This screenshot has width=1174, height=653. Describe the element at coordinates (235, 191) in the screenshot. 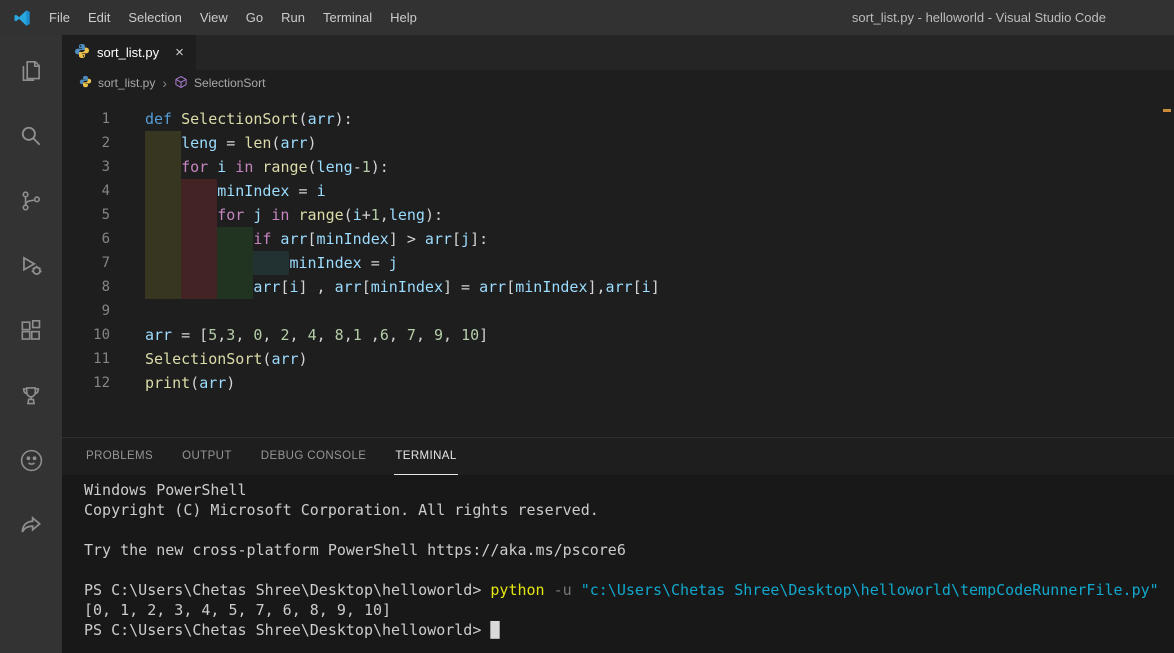

I see `code-text: minIndex = i` at that location.